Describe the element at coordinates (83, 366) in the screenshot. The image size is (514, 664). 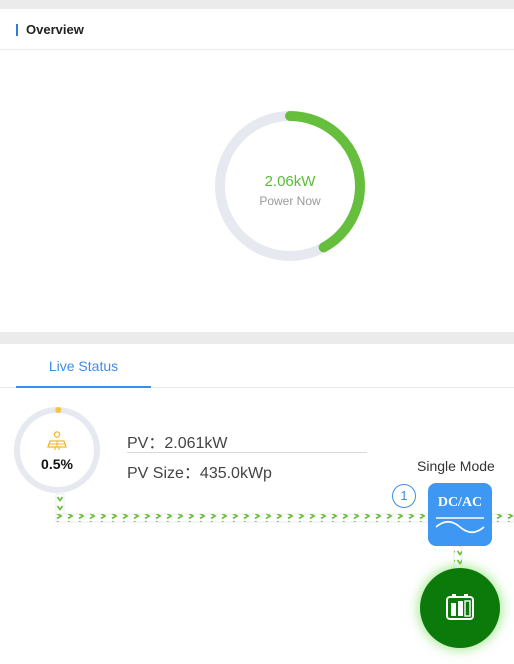
I see `tab-live-status: Live Status` at that location.